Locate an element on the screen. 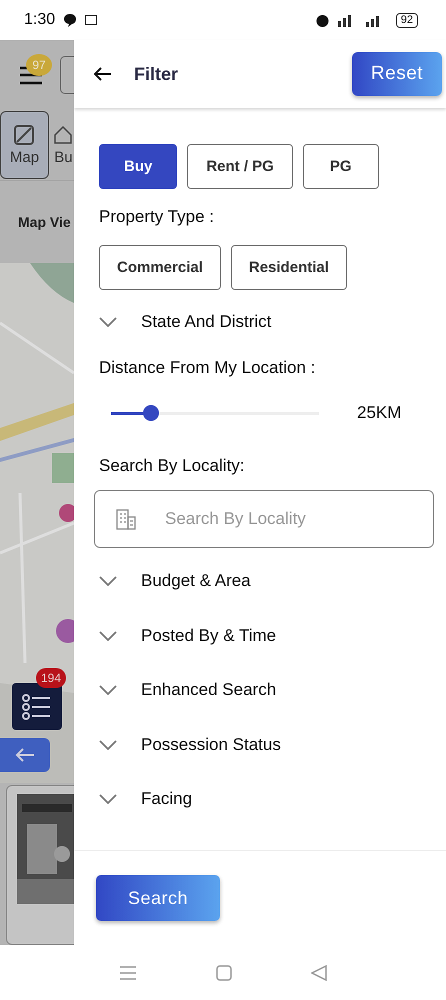 The width and height of the screenshot is (446, 1000). building-icon is located at coordinates (126, 519).